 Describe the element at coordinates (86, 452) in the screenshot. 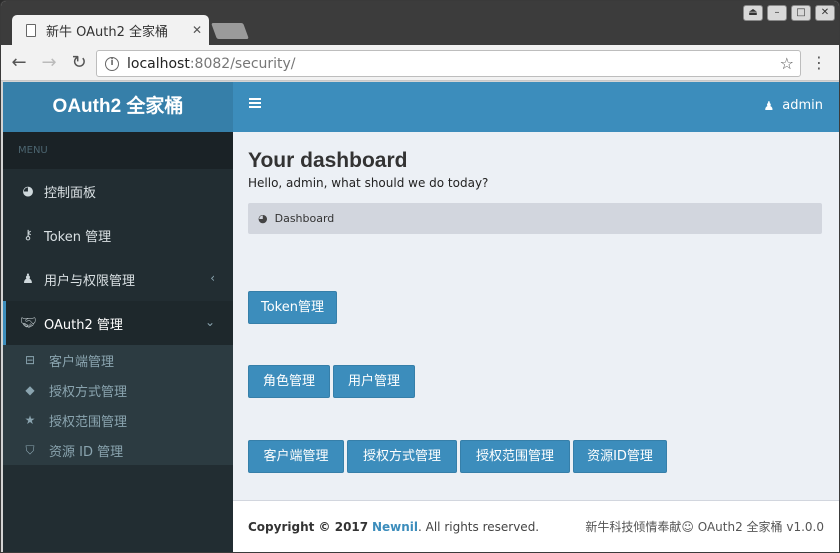

I see `sidebar-subitem-label: 资源 ID 管理` at that location.